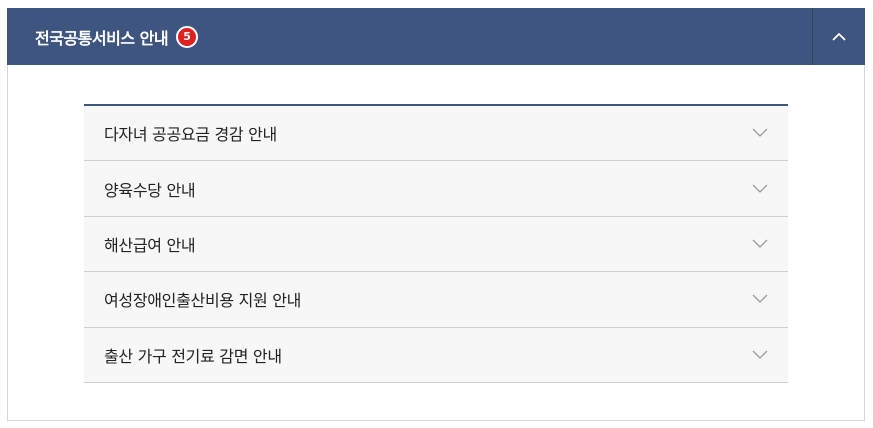  I want to click on accordion-item-childcare-allowance: 양육수당 안내, so click(436, 189).